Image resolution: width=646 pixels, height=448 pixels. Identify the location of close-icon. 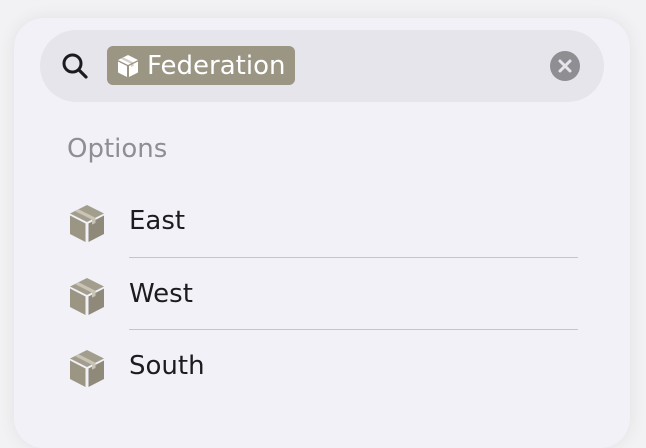
(565, 66).